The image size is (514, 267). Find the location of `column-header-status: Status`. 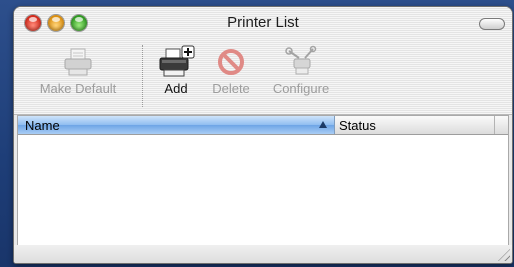

column-header-status: Status is located at coordinates (415, 125).